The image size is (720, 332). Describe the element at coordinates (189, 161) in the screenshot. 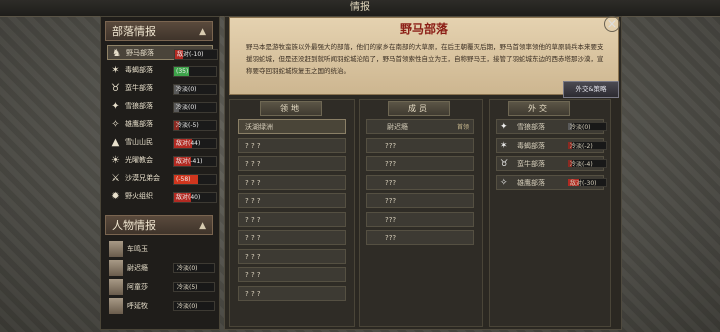

I see `relation-status: 敌对(-41)` at that location.